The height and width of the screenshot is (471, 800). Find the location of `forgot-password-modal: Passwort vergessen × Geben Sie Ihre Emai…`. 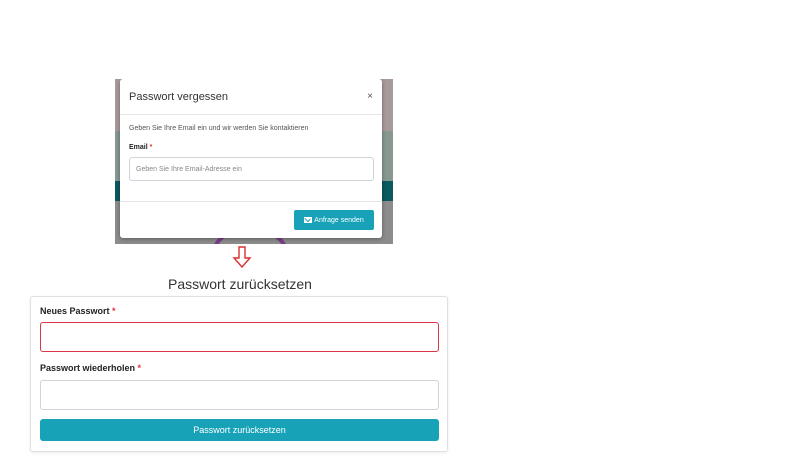

forgot-password-modal: Passwort vergessen × Geben Sie Ihre Emai… is located at coordinates (251, 158).